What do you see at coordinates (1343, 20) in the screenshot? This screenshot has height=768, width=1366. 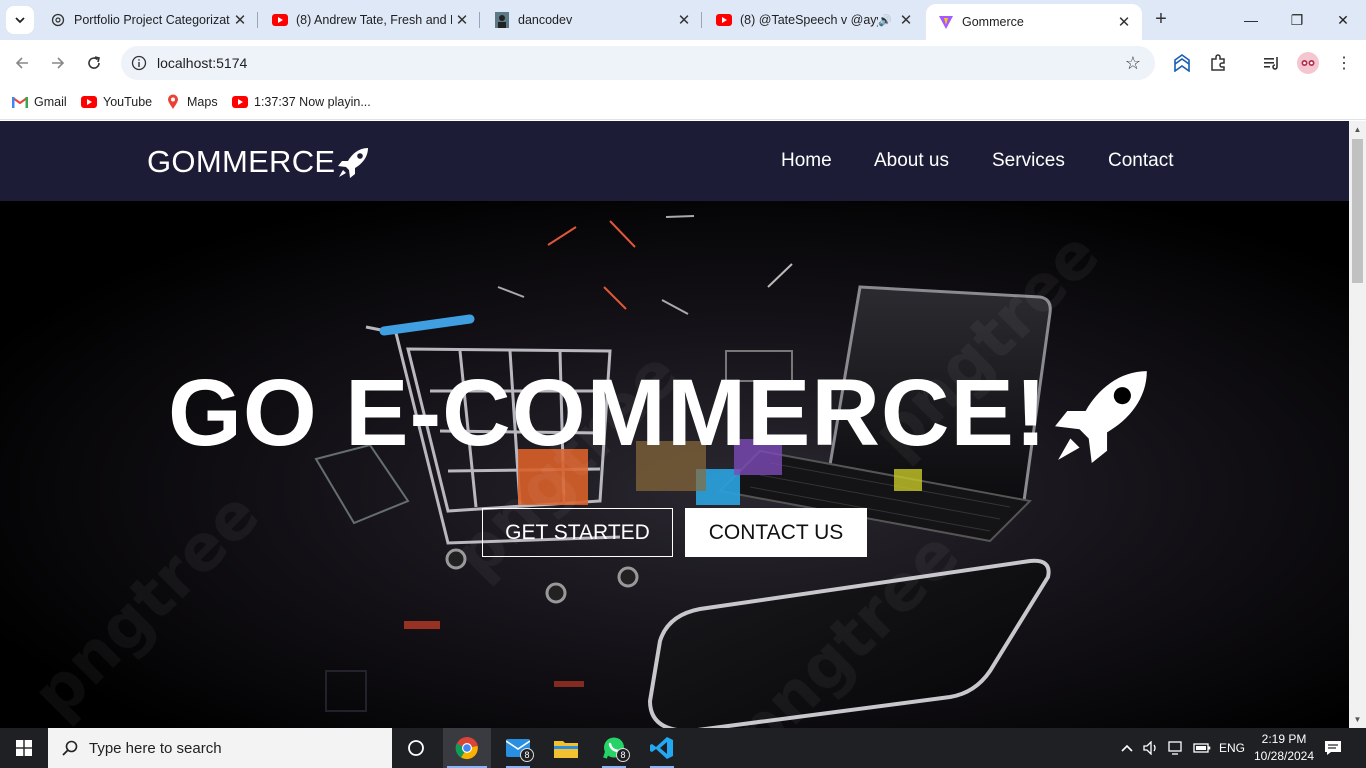 I see `close-window-button: ✕` at bounding box center [1343, 20].